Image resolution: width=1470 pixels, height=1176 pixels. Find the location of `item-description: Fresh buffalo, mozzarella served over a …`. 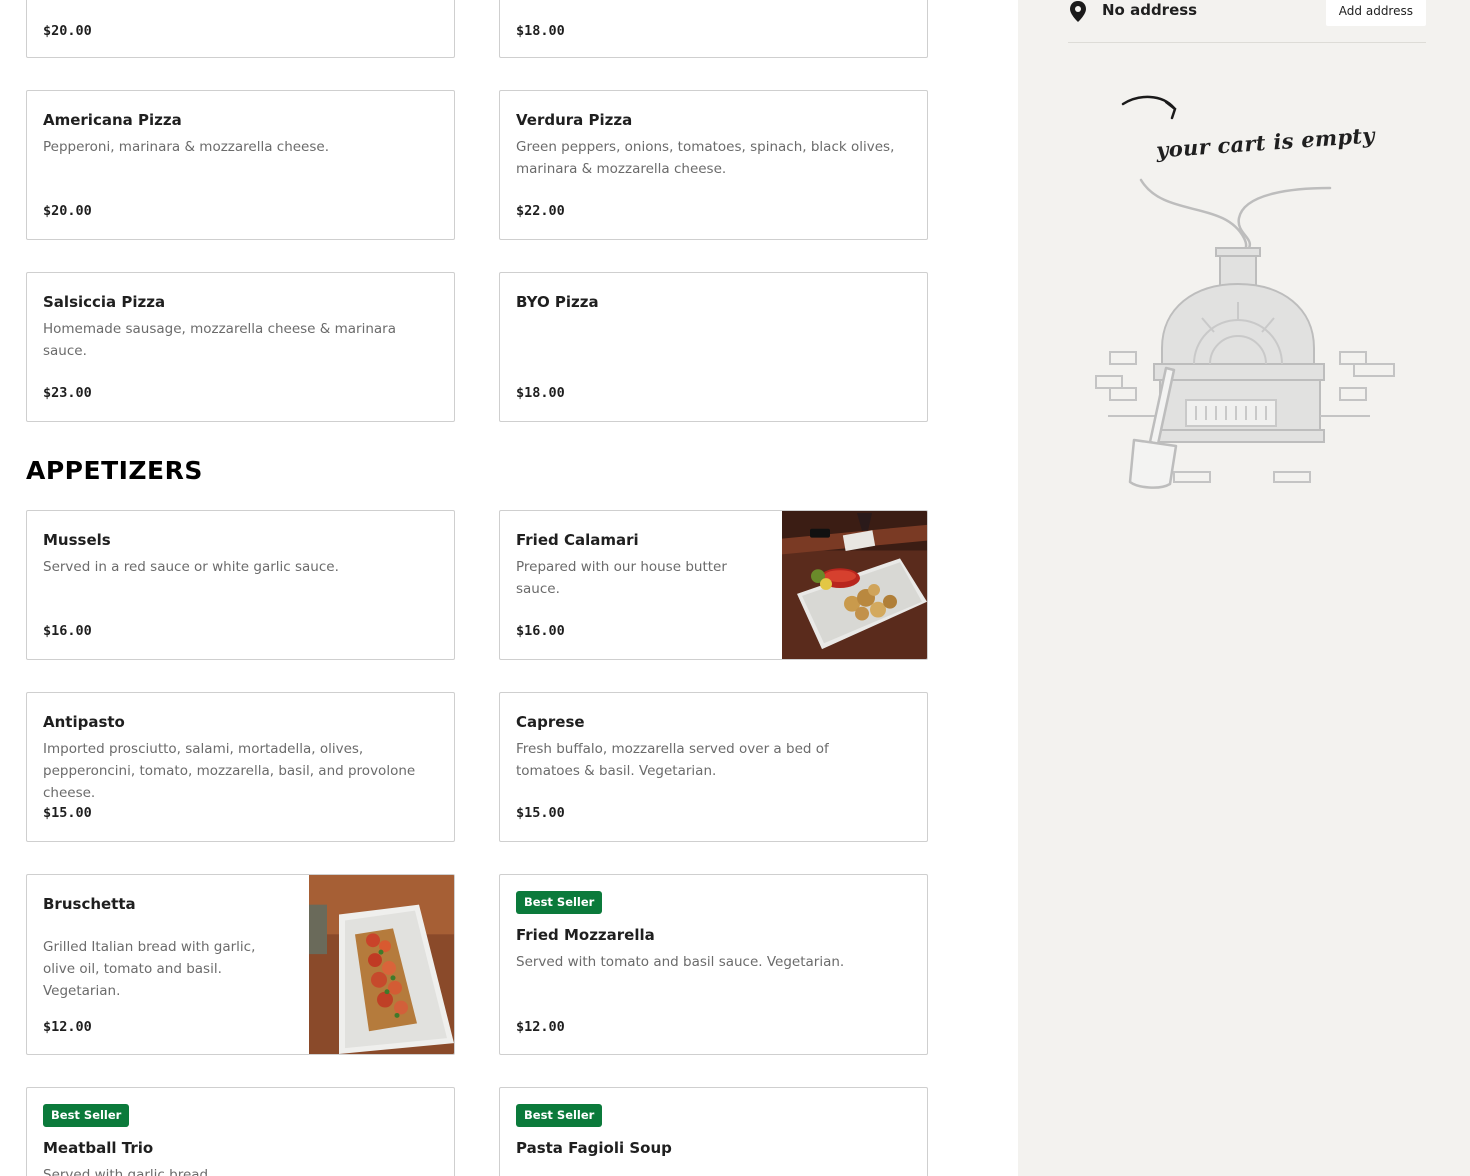

item-description: Fresh buffalo, mozzarella served over a … is located at coordinates (672, 760).